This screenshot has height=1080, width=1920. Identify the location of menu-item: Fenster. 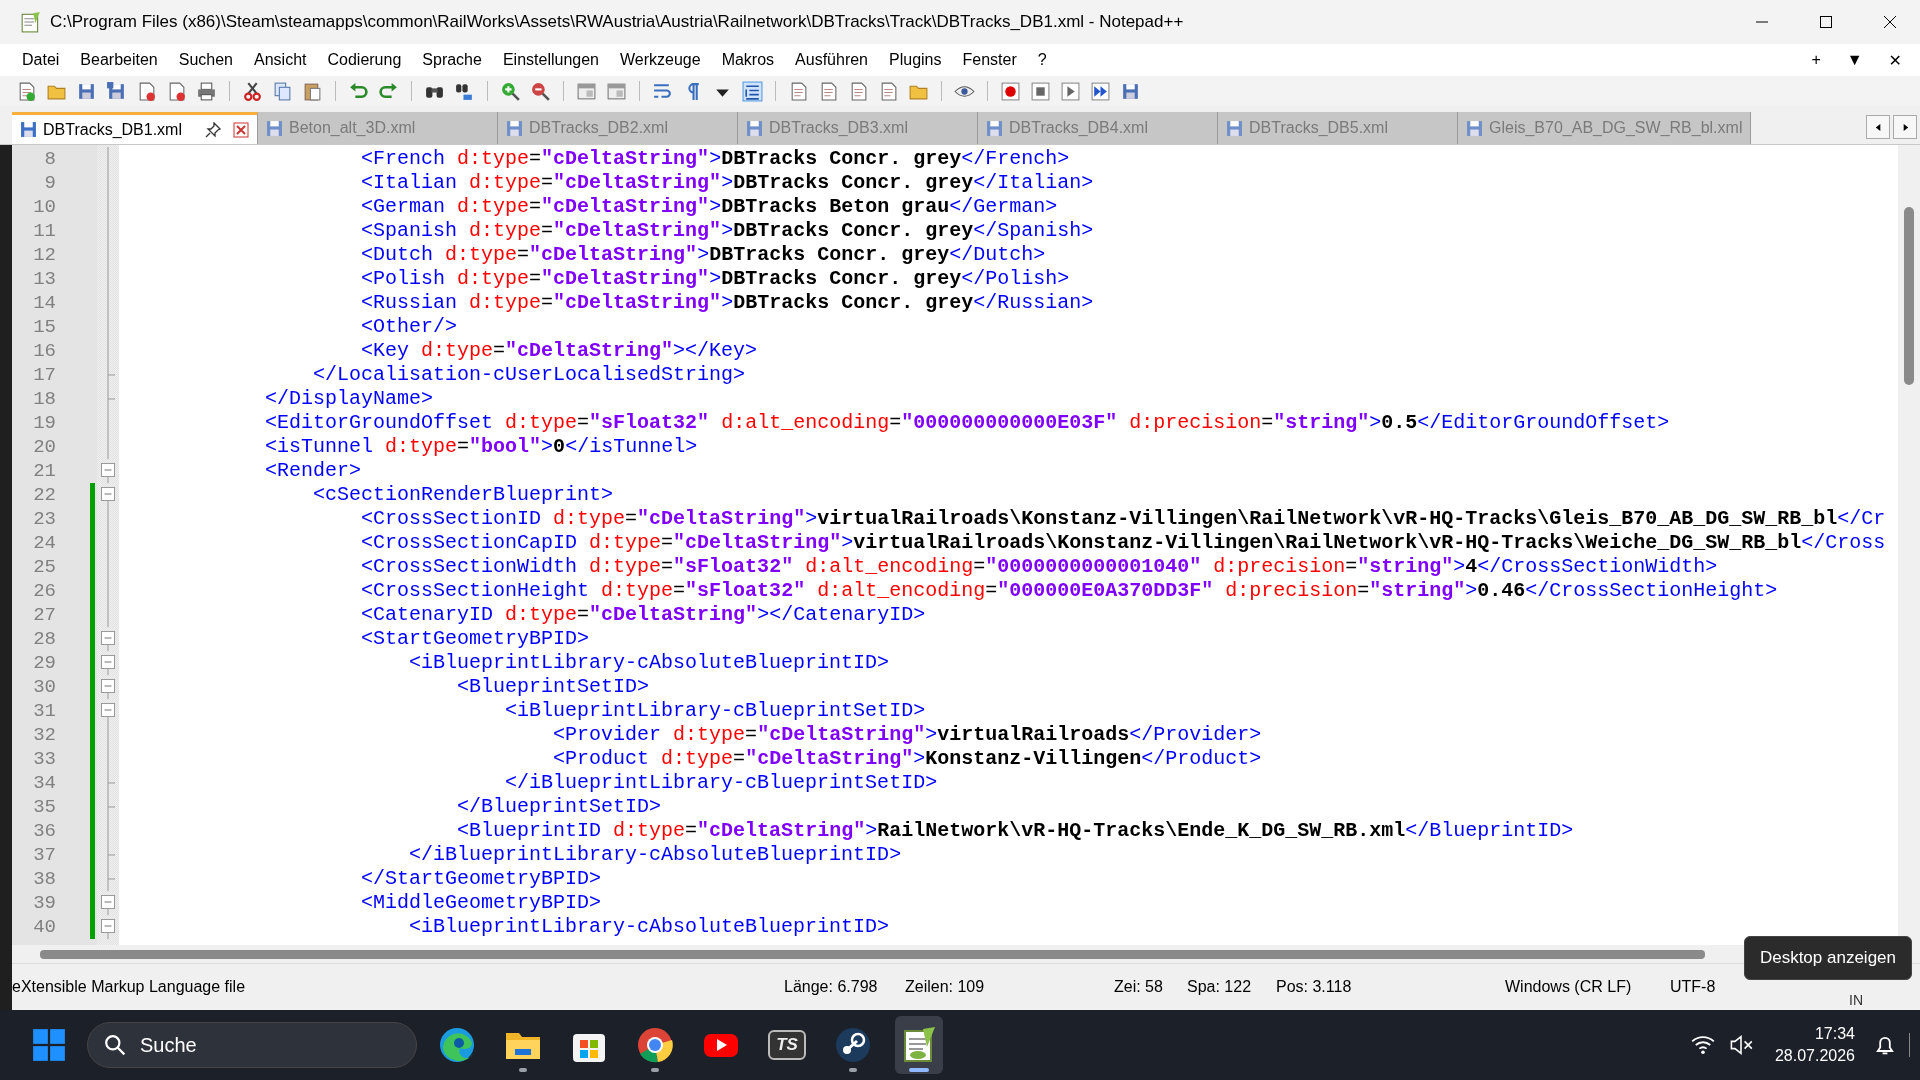
(989, 60).